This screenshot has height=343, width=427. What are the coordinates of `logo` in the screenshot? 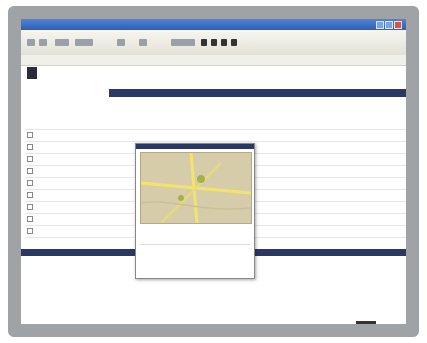 It's located at (32, 73).